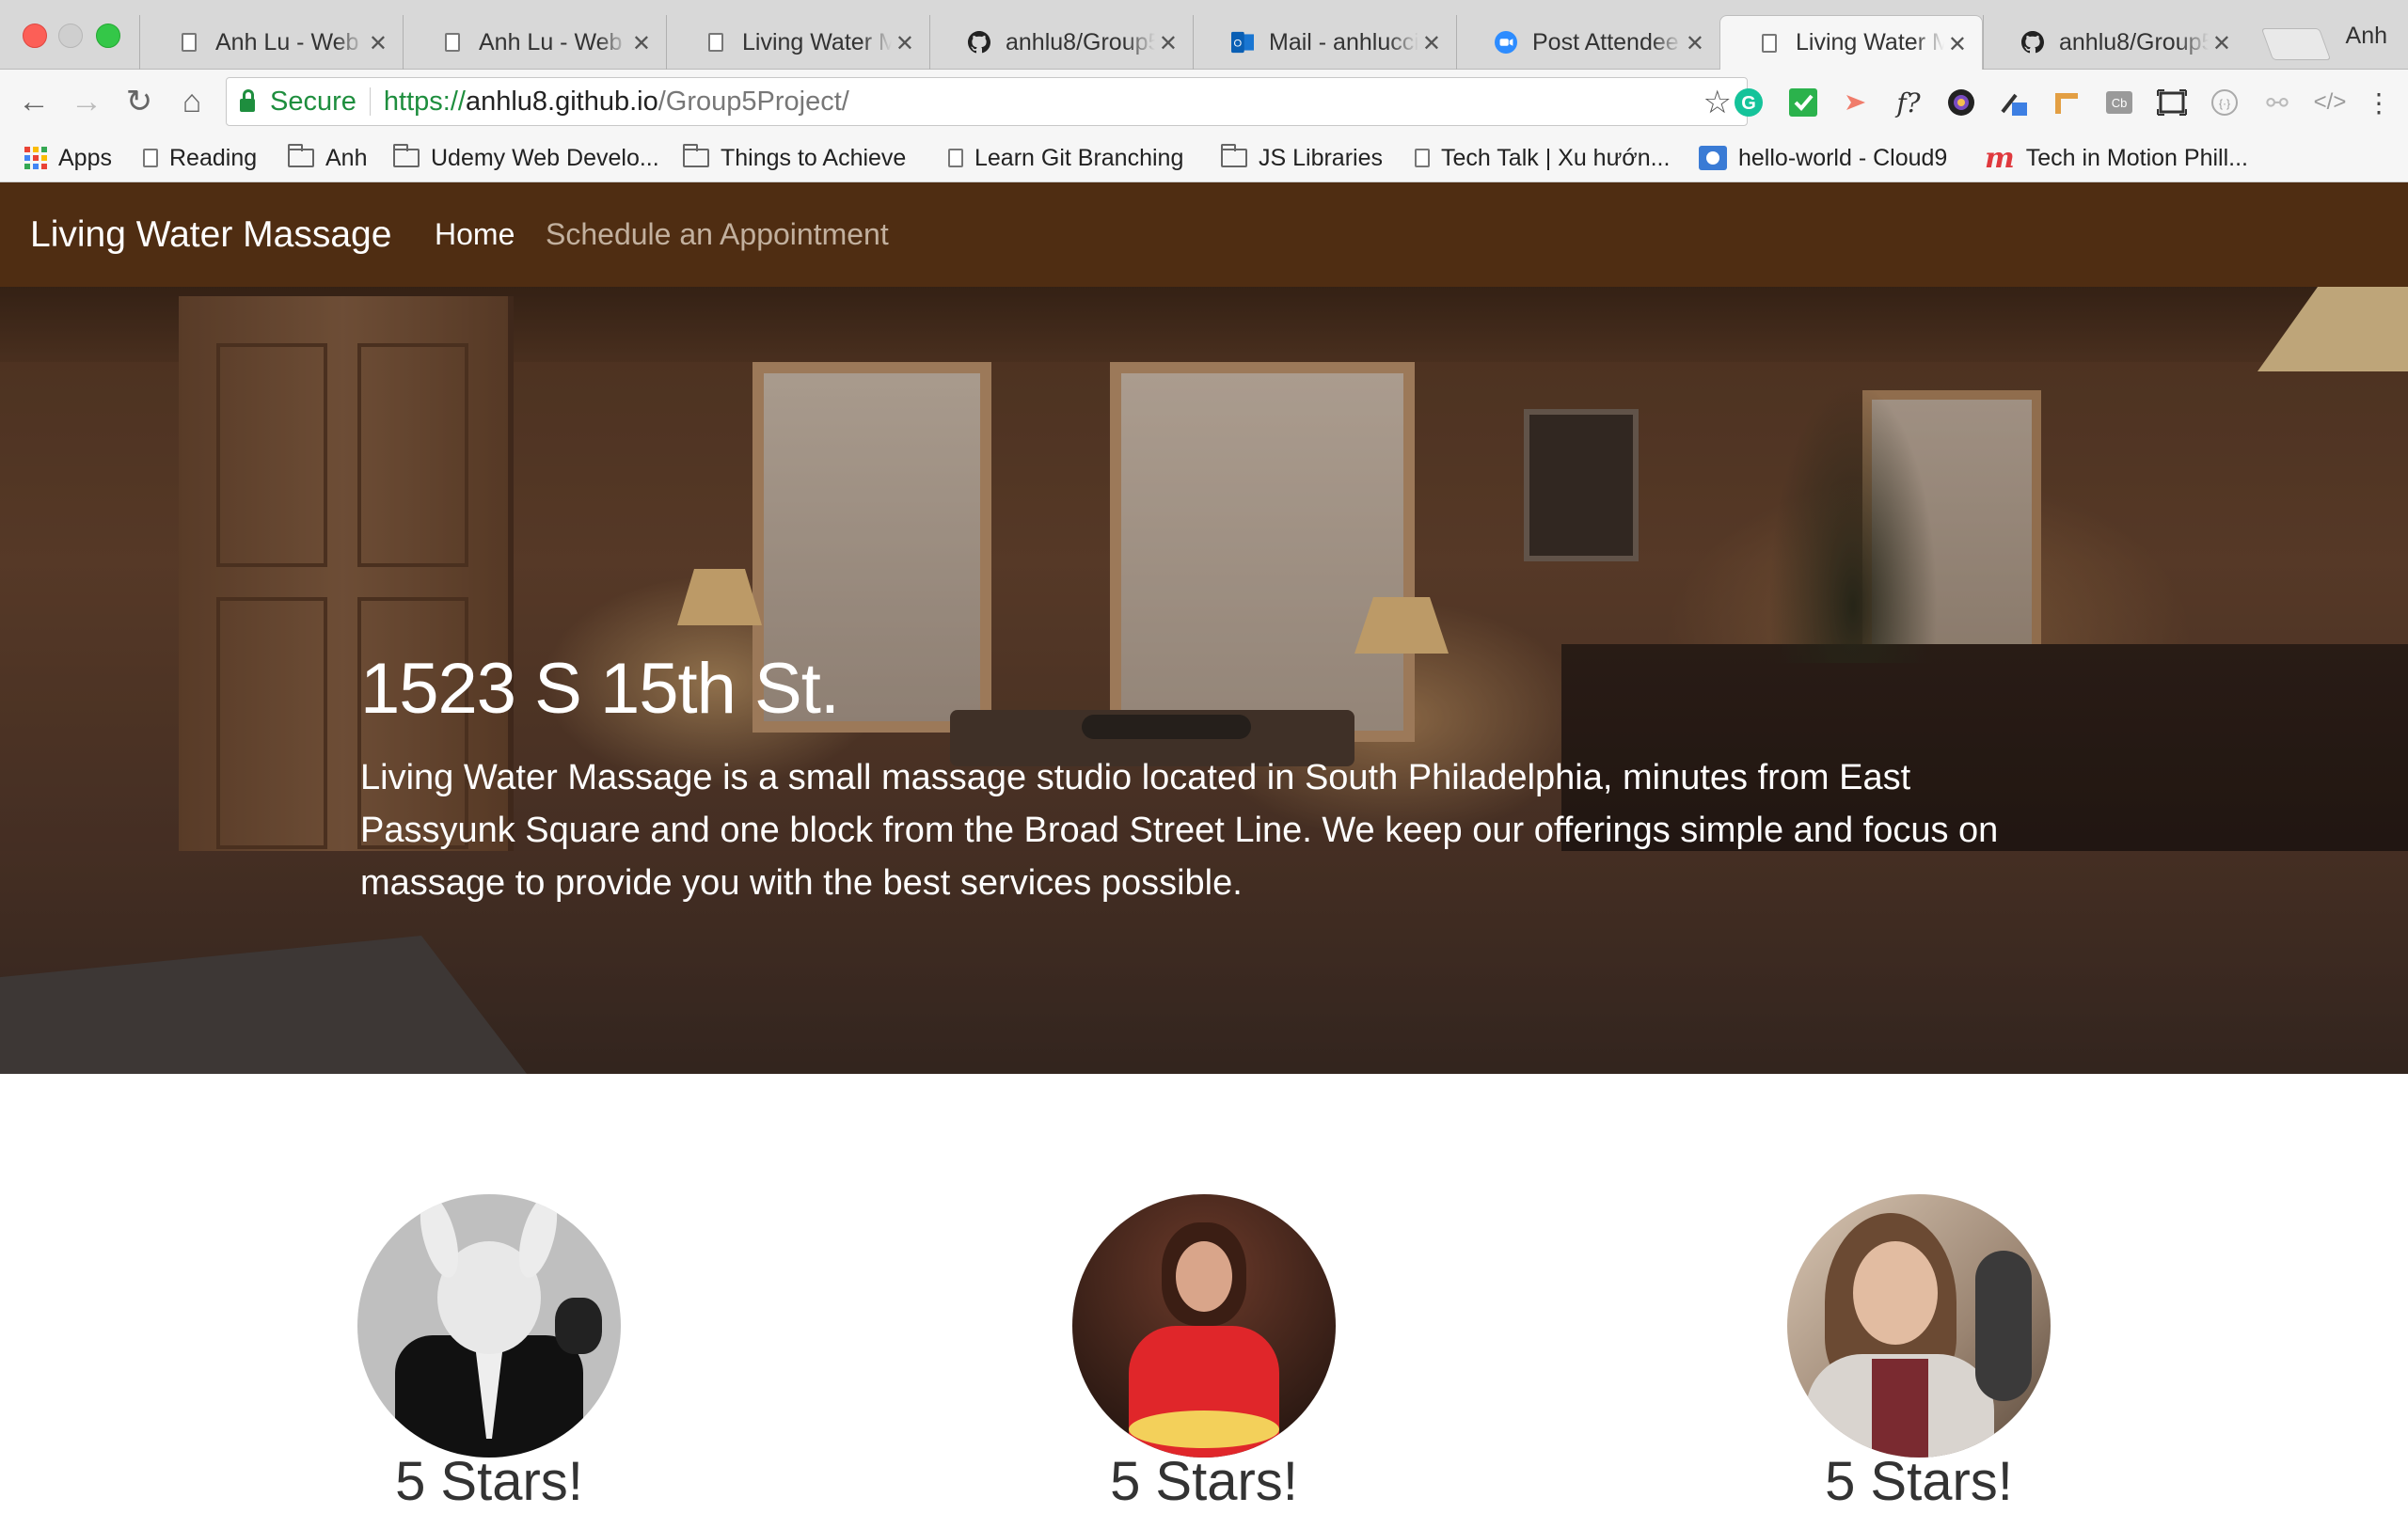 Image resolution: width=2408 pixels, height=1513 pixels. What do you see at coordinates (2330, 102) in the screenshot?
I see `code-view-icon: </>` at bounding box center [2330, 102].